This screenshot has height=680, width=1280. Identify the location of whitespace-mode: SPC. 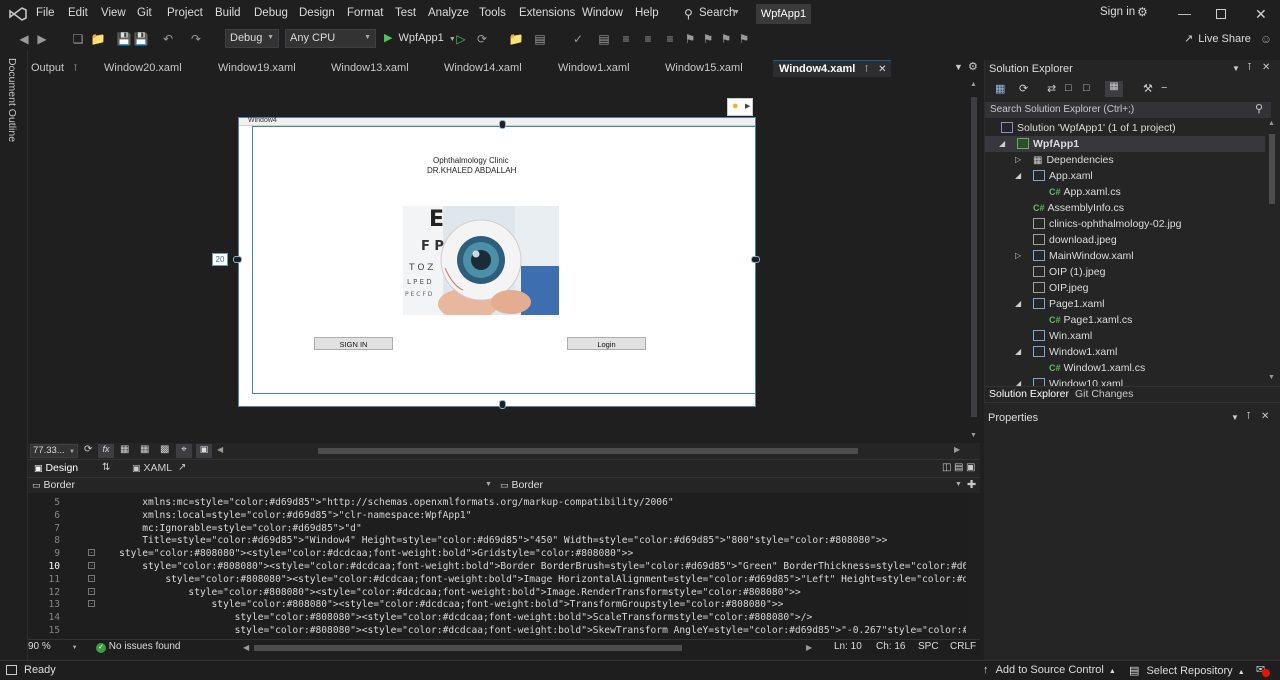
(928, 646).